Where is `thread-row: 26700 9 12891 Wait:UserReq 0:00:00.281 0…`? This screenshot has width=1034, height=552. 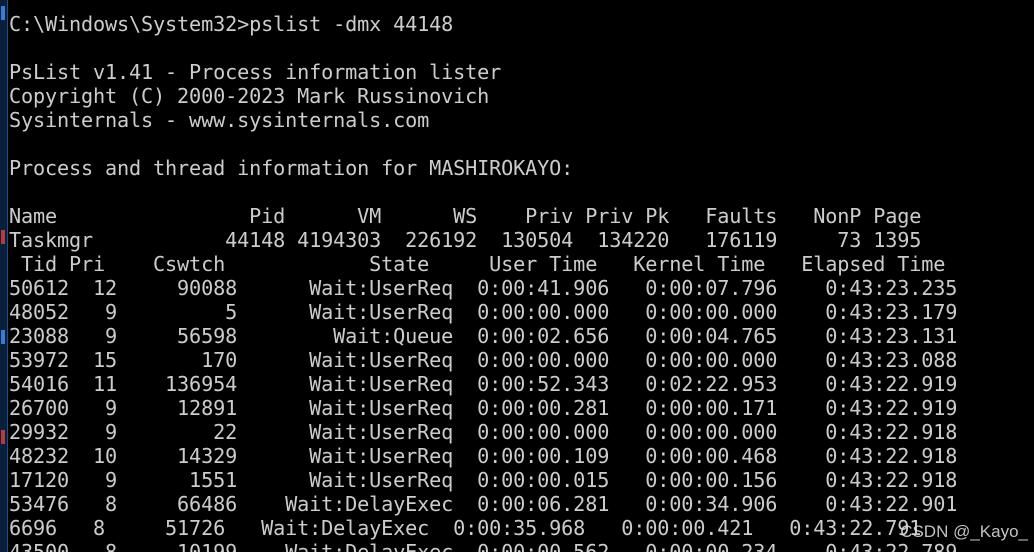 thread-row: 26700 9 12891 Wait:UserReq 0:00:00.281 0… is located at coordinates (483, 408).